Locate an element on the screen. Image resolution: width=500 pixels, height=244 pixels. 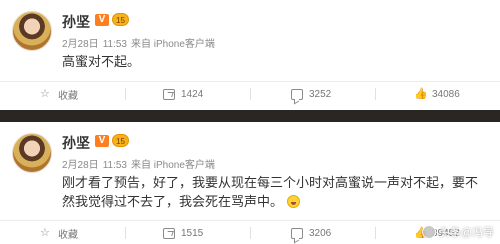
laughing-emoji-icon is located at coordinates (293, 201).